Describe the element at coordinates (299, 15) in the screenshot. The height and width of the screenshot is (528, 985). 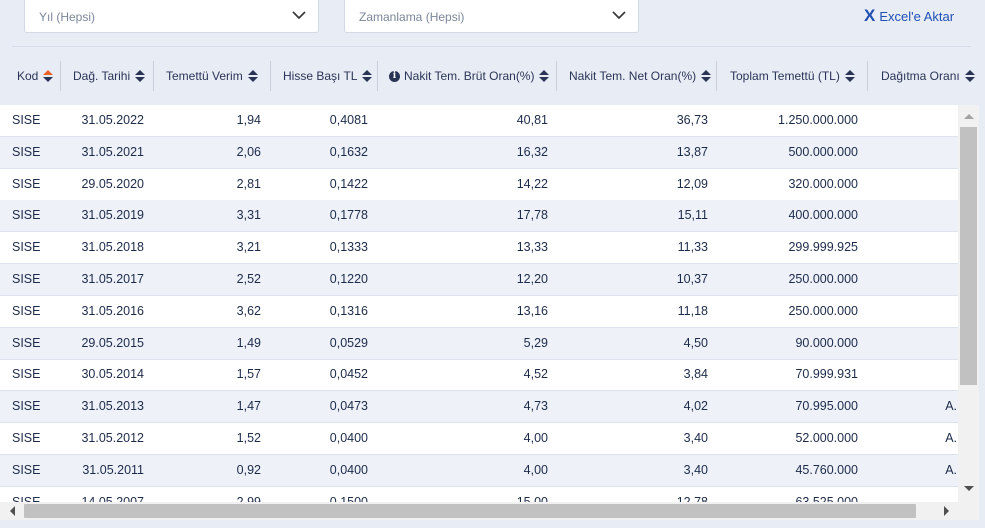
I see `chevron-down-icon` at that location.